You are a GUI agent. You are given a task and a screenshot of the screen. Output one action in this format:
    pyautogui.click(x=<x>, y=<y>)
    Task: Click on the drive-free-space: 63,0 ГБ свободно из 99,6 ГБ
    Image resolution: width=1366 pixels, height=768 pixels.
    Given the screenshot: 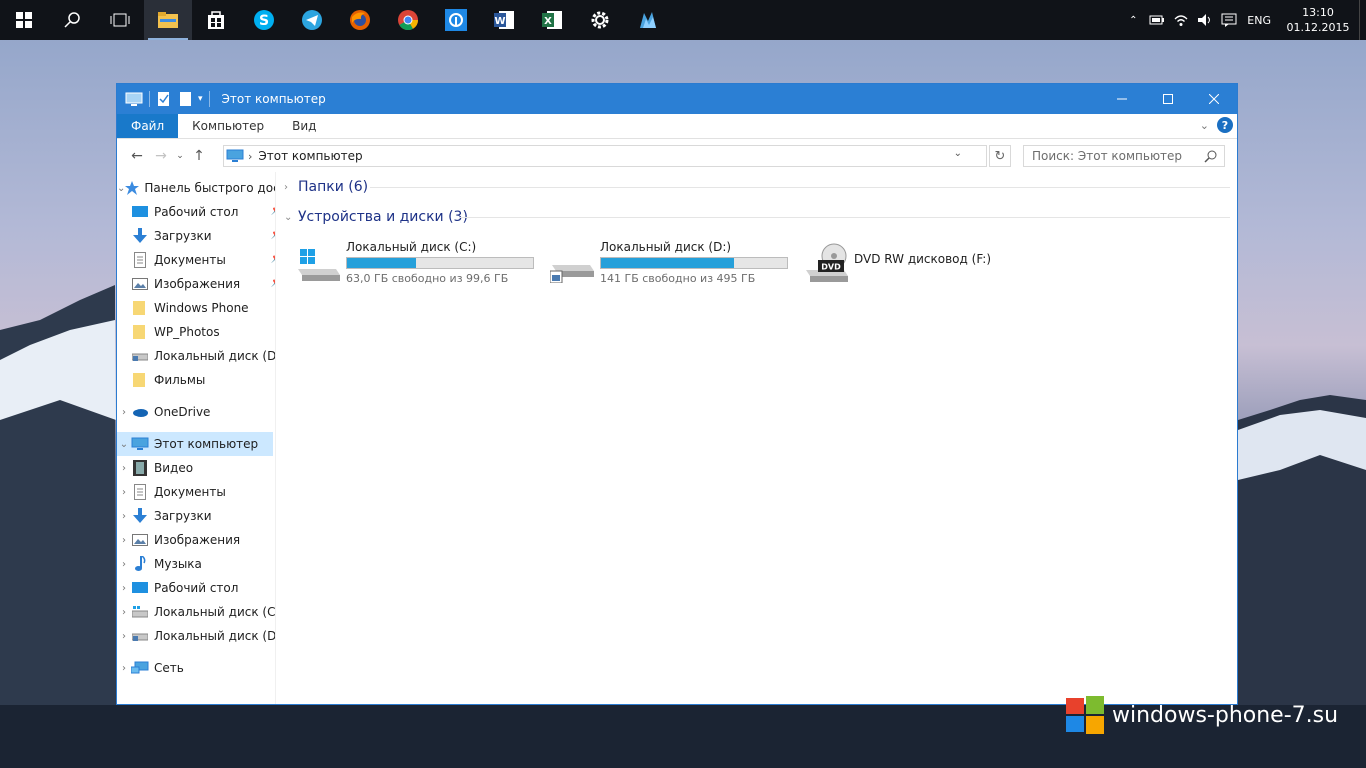 What is the action you would take?
    pyautogui.click(x=427, y=278)
    